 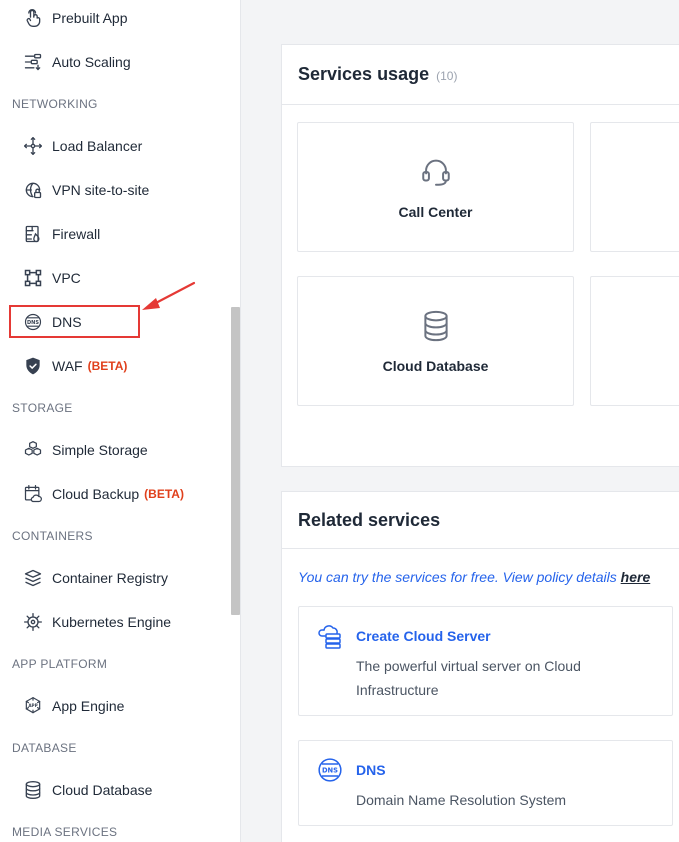 What do you see at coordinates (371, 770) in the screenshot?
I see `service-title: DNS` at bounding box center [371, 770].